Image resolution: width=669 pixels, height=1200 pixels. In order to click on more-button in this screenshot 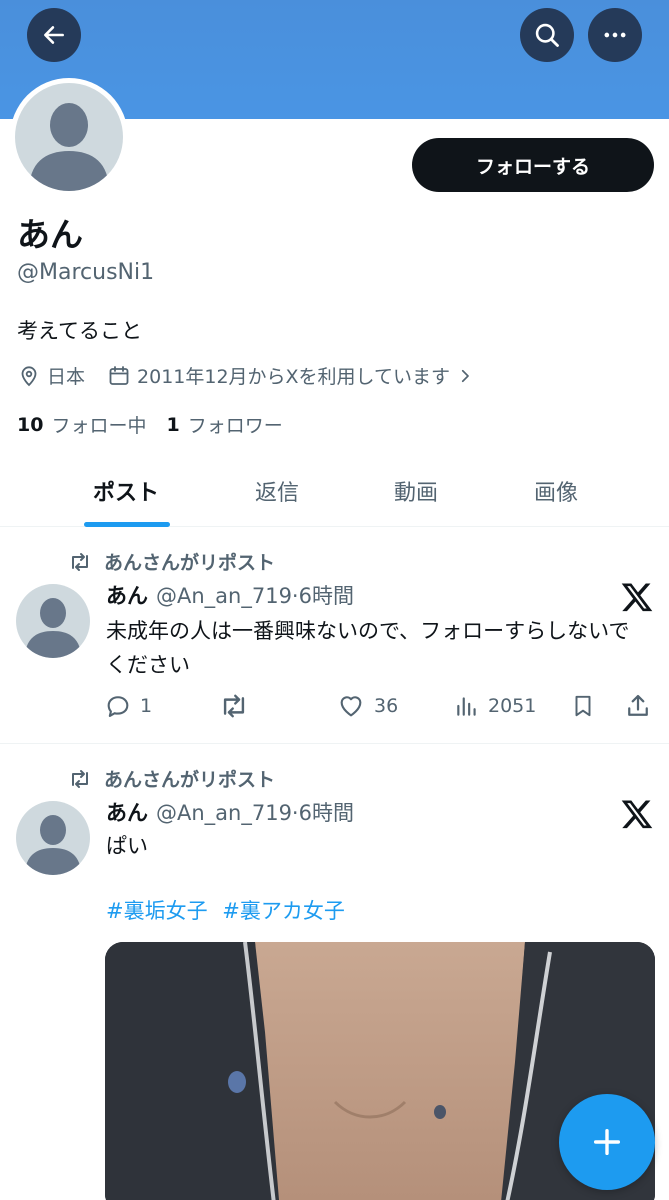, I will do `click(615, 35)`.